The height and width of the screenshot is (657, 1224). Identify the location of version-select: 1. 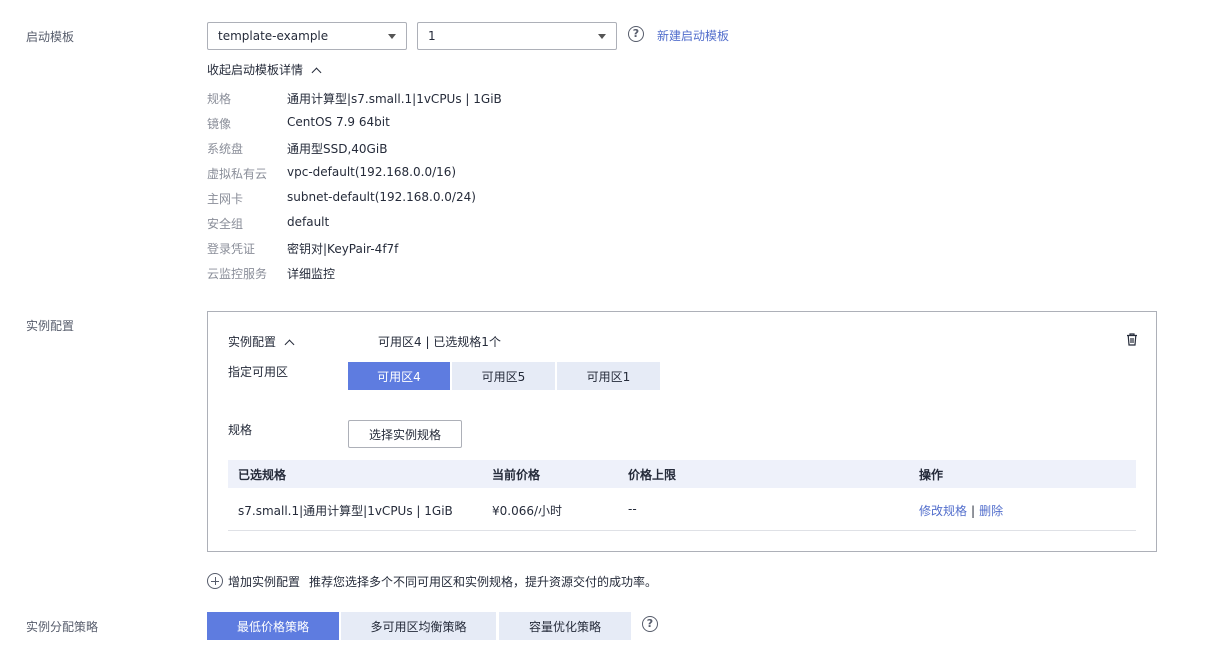
(517, 36).